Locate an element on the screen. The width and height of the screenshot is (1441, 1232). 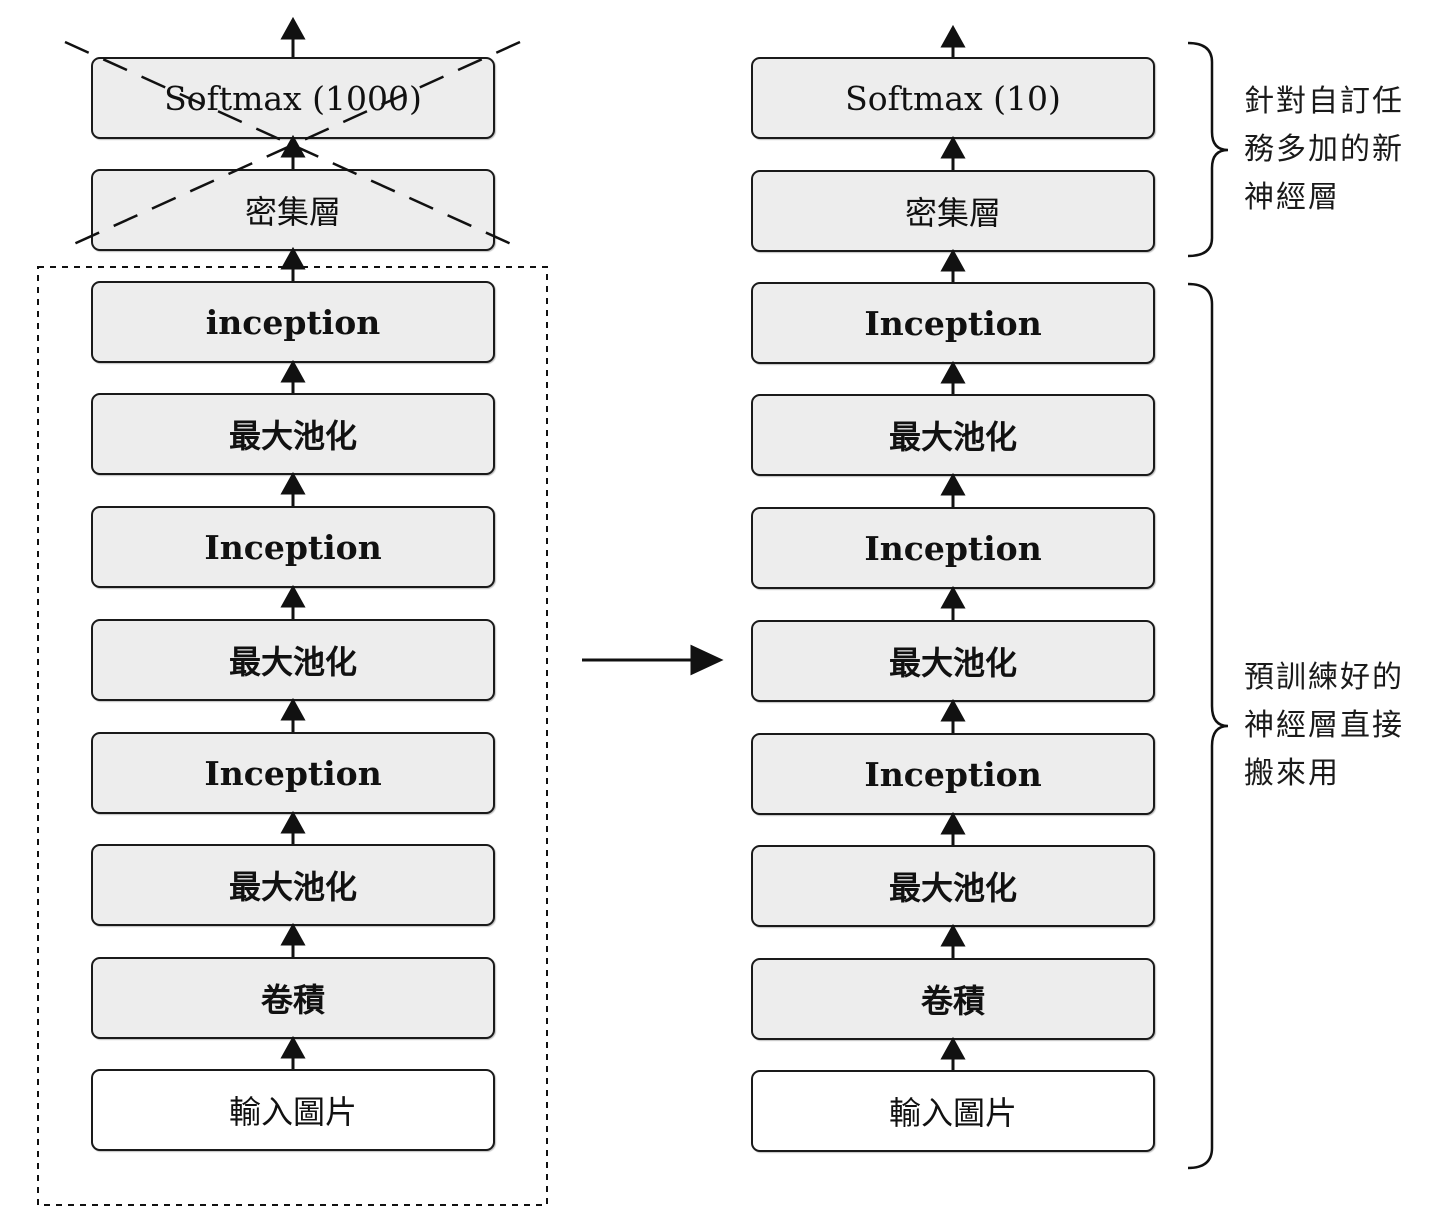
pretrained-note-line2: 神經層直接 is located at coordinates (1324, 725).